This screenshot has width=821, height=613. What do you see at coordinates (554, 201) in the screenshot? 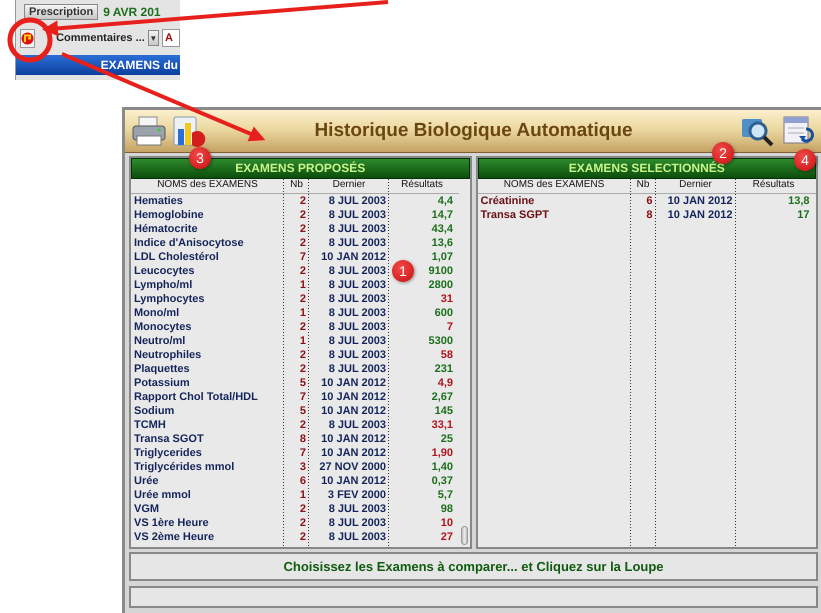
I see `exam-name: Créatinine` at bounding box center [554, 201].